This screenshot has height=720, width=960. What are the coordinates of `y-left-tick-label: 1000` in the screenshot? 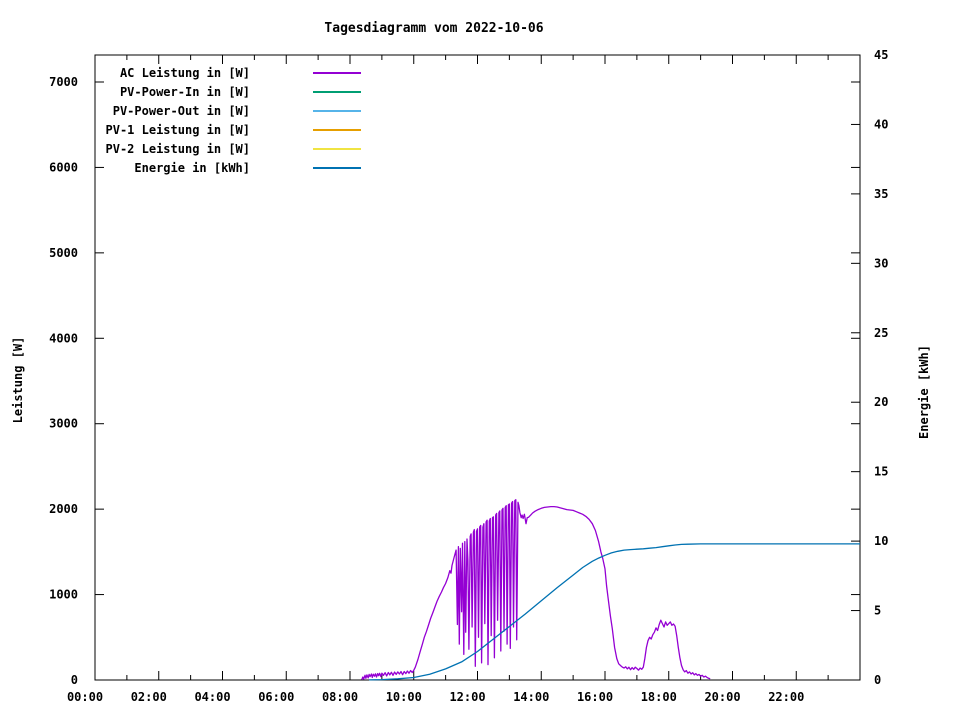 It's located at (63, 595).